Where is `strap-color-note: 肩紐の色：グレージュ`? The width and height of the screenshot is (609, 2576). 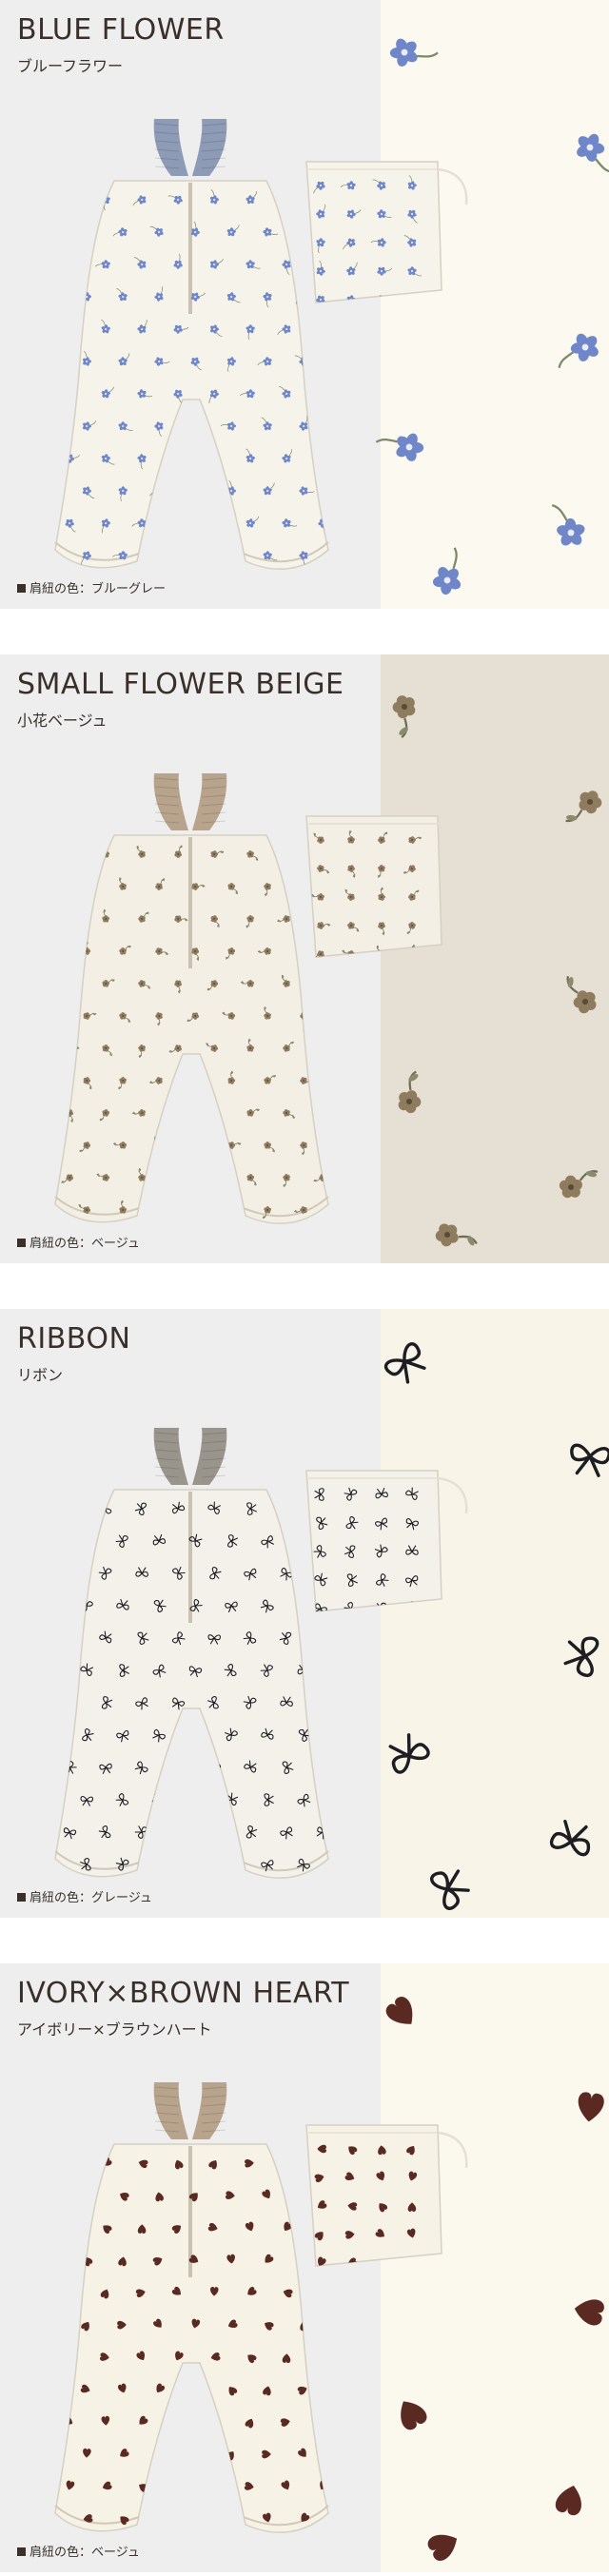
strap-color-note: 肩紐の色：グレージュ is located at coordinates (84, 1896).